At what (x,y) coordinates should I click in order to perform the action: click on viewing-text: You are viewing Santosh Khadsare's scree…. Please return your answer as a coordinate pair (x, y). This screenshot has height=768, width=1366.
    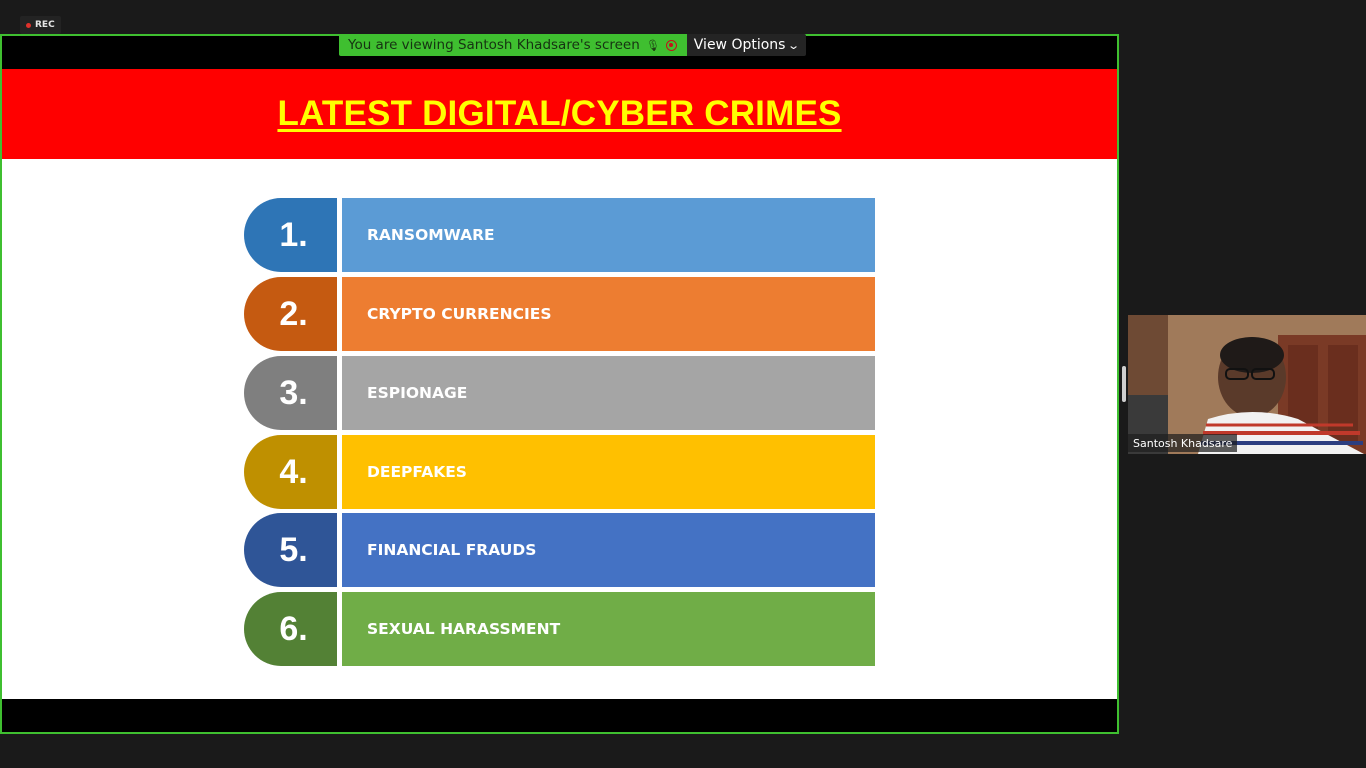
    Looking at the image, I should click on (494, 45).